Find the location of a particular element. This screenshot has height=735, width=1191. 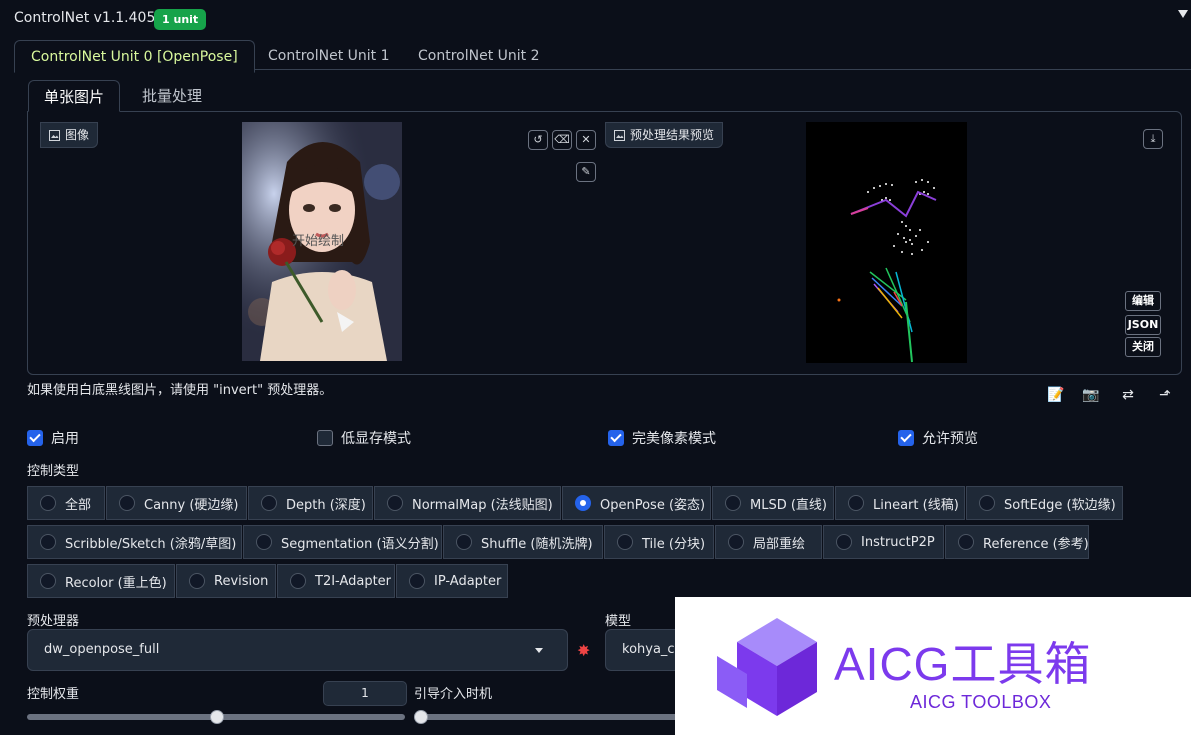

preprocessor-select: dw_openpose_full is located at coordinates (297, 650).